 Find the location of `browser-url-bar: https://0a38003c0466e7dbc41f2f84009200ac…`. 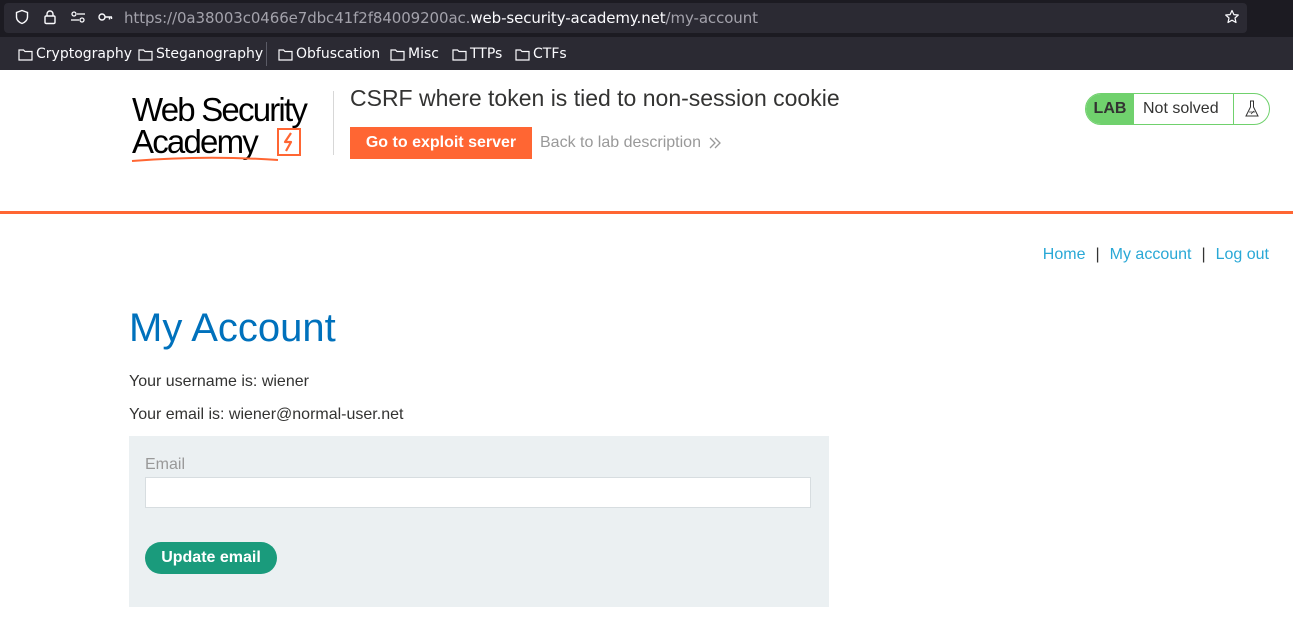

browser-url-bar: https://0a38003c0466e7dbc41f2f84009200ac… is located at coordinates (646, 18).